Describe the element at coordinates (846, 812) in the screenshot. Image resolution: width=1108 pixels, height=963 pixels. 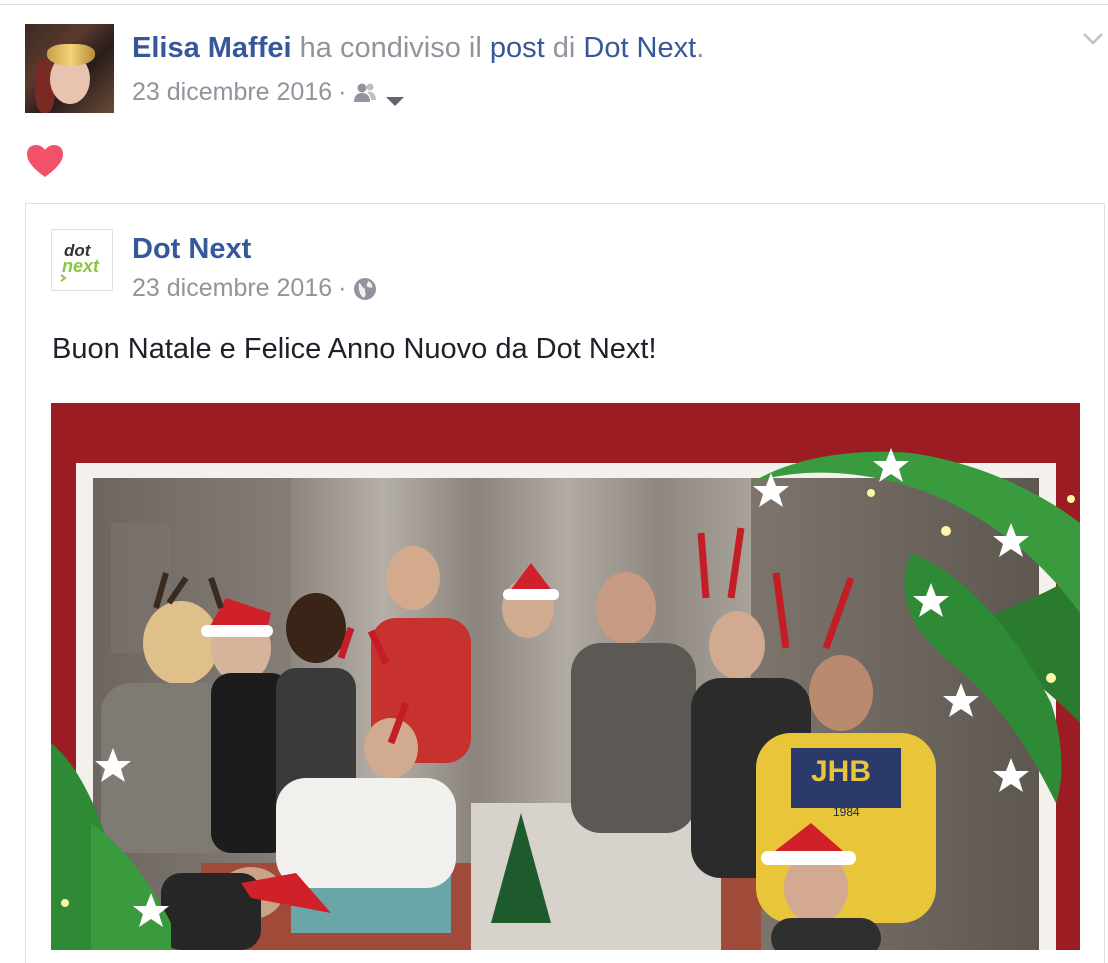
I see `shirt-number: 1984` at that location.